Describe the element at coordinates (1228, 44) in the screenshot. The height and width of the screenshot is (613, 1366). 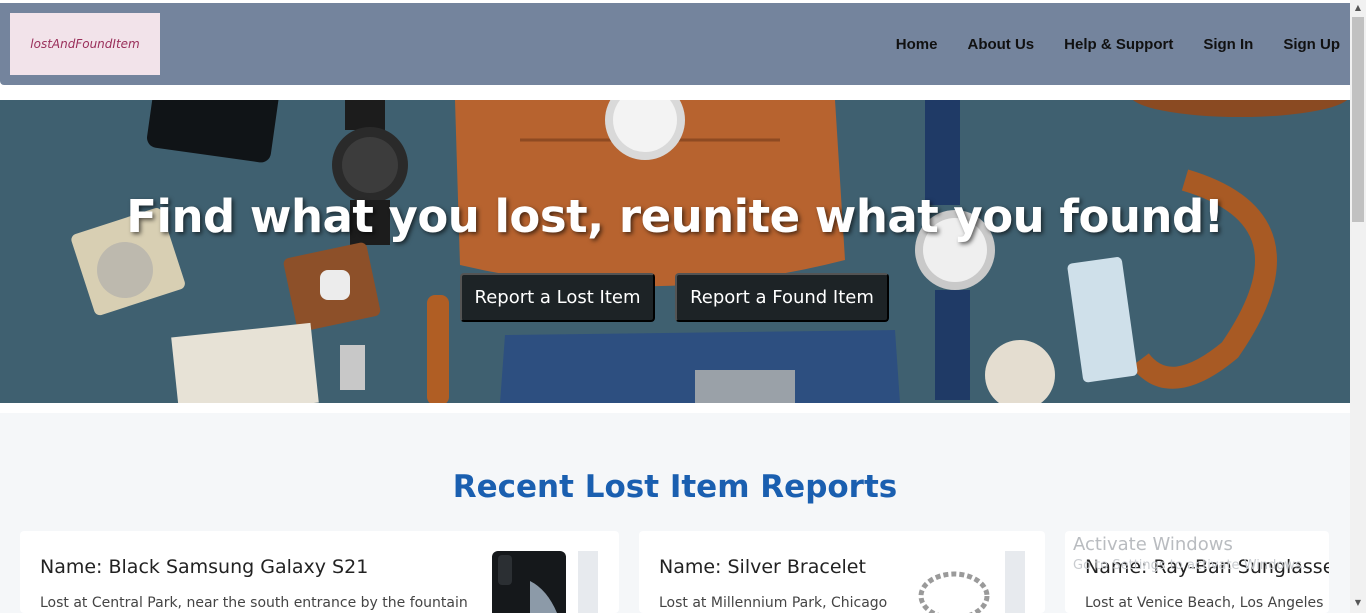
I see `nav-signin-link: Sign In` at that location.